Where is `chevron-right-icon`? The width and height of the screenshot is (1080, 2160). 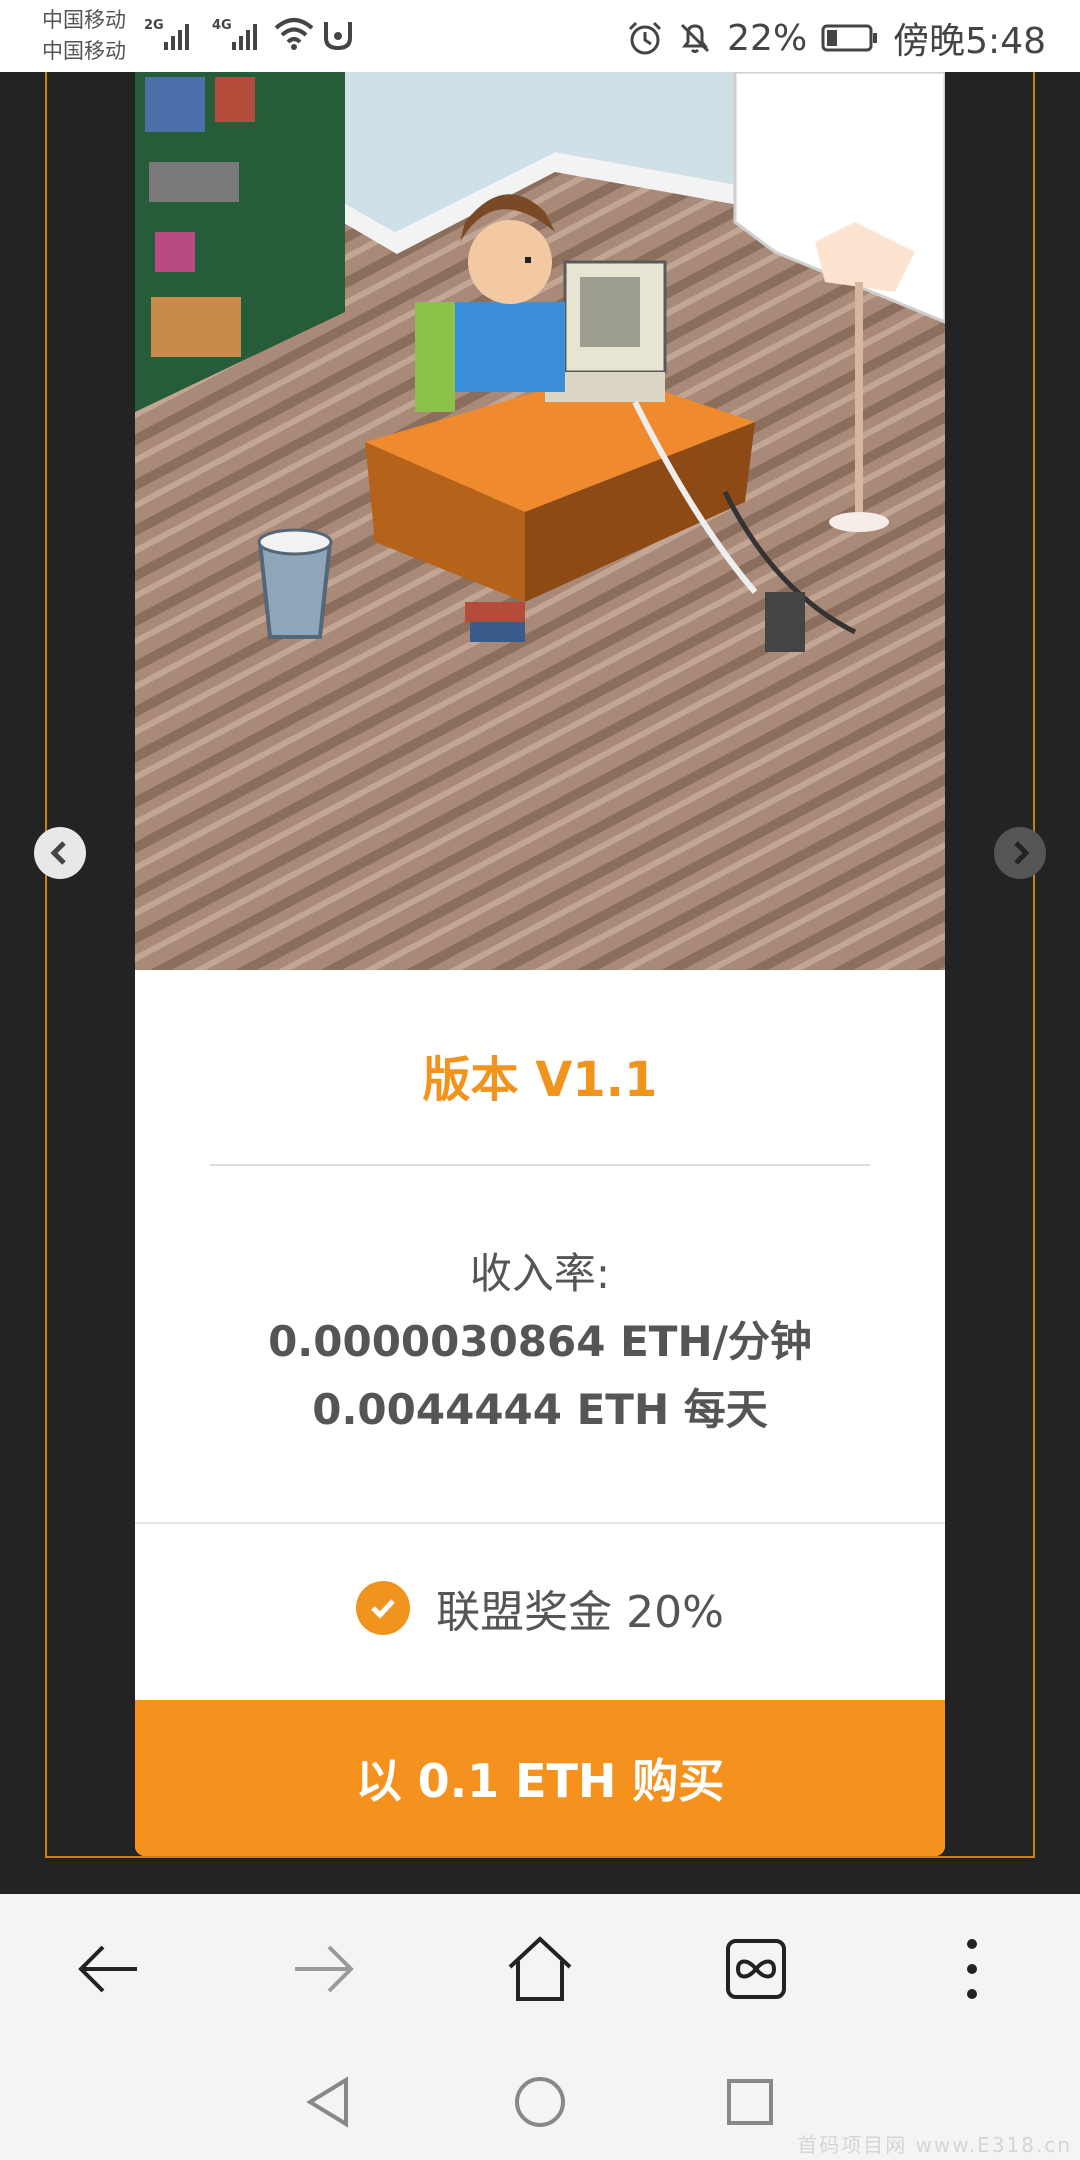
chevron-right-icon is located at coordinates (1022, 853).